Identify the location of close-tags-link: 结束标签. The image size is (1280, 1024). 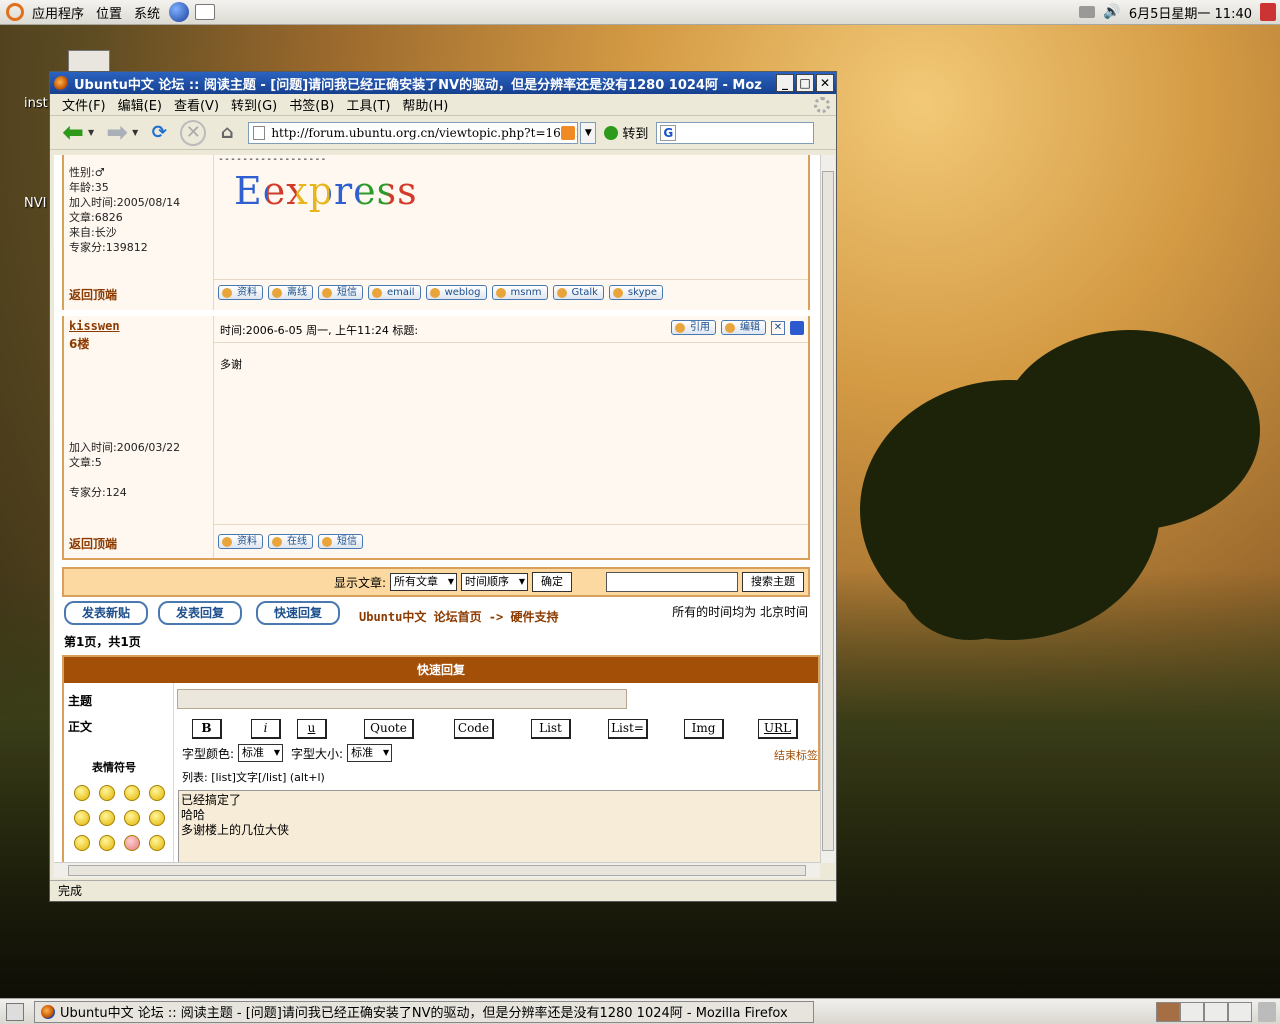
(796, 755).